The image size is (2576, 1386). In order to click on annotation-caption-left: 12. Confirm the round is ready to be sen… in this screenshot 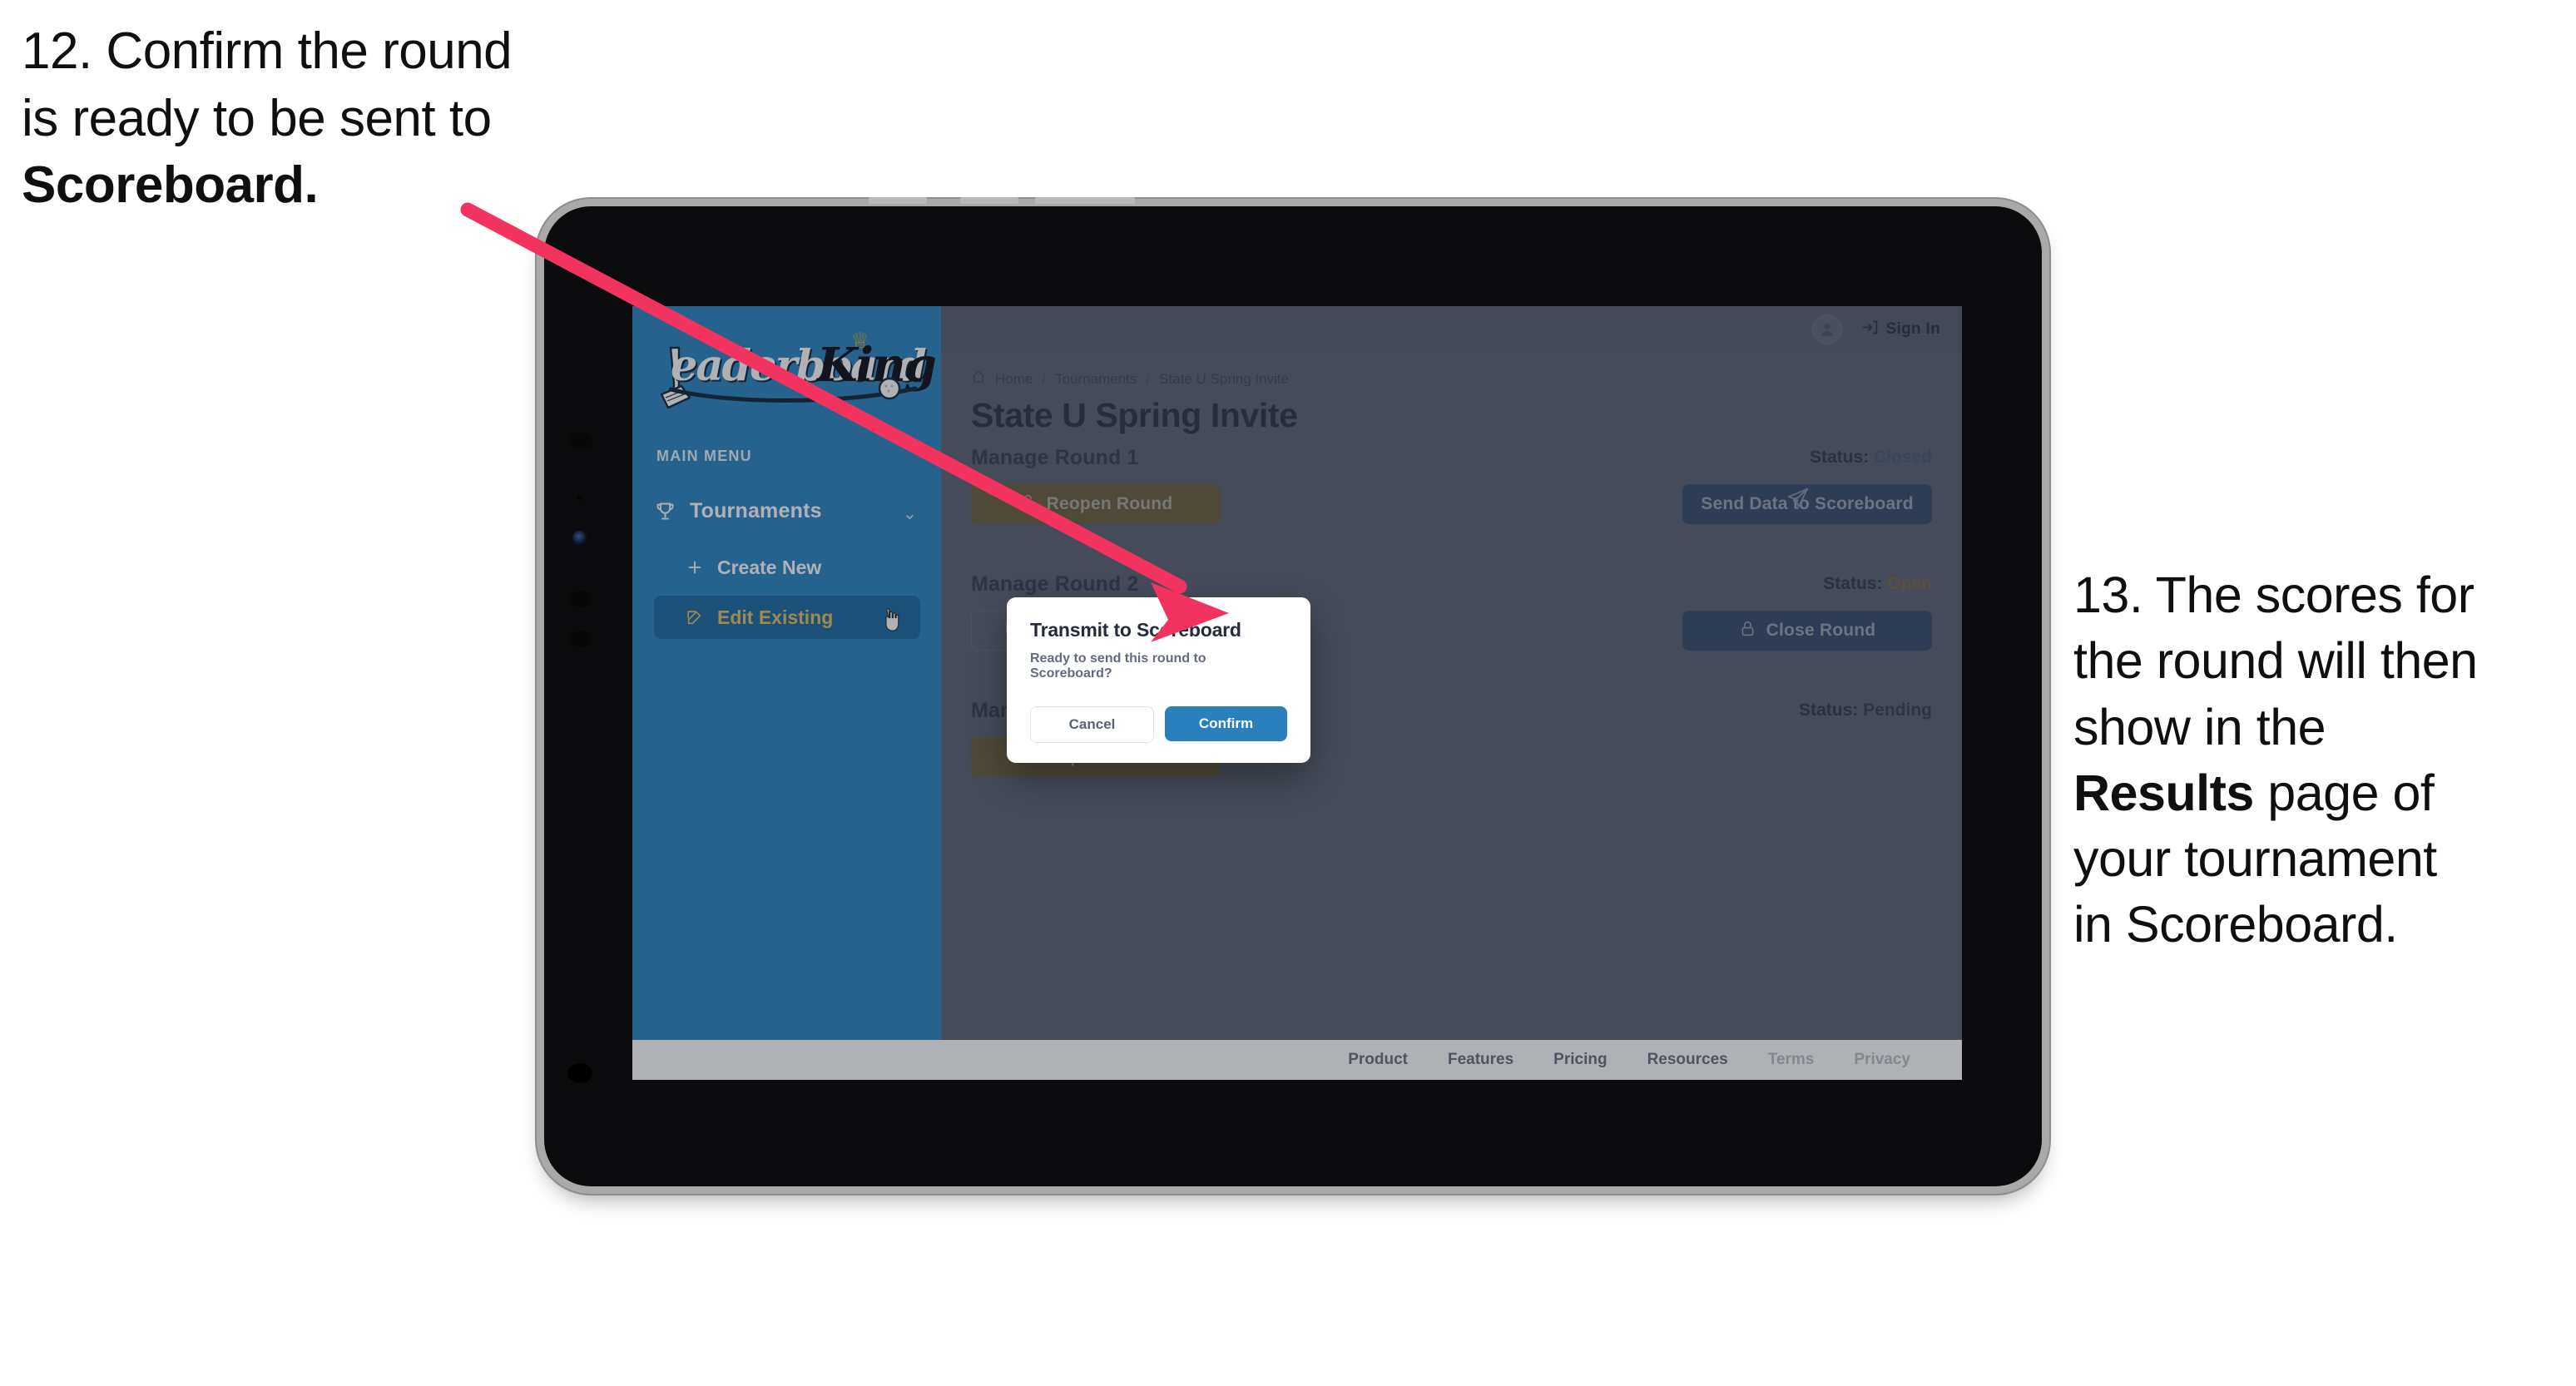, I will do `click(338, 119)`.